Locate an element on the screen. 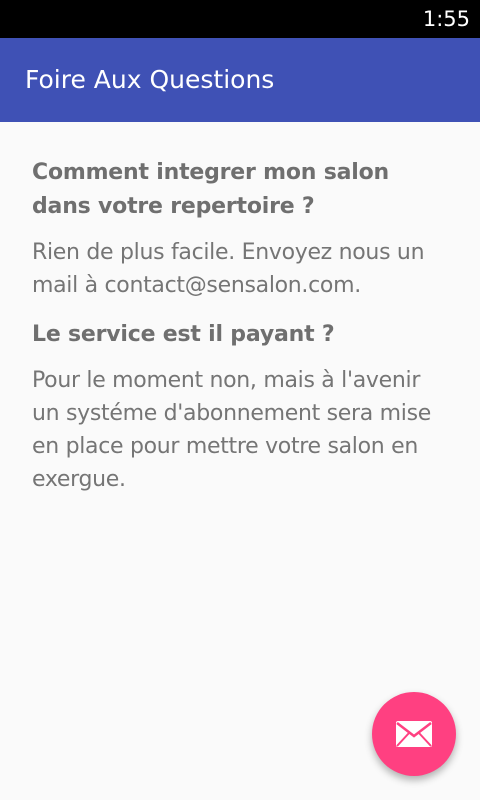  status-time: 1:55 is located at coordinates (446, 19).